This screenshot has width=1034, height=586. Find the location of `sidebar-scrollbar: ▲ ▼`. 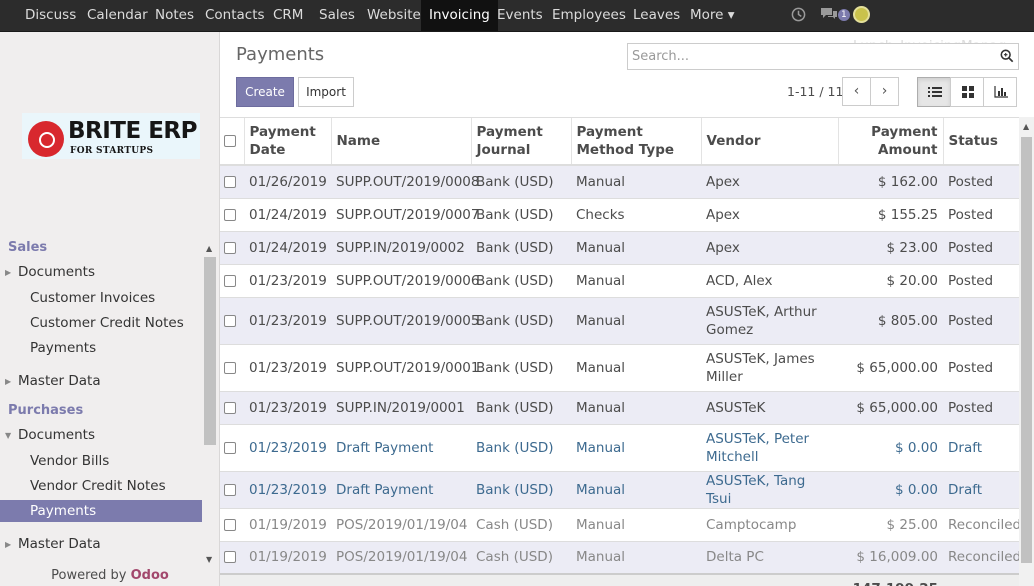

sidebar-scrollbar: ▲ ▼ is located at coordinates (210, 404).